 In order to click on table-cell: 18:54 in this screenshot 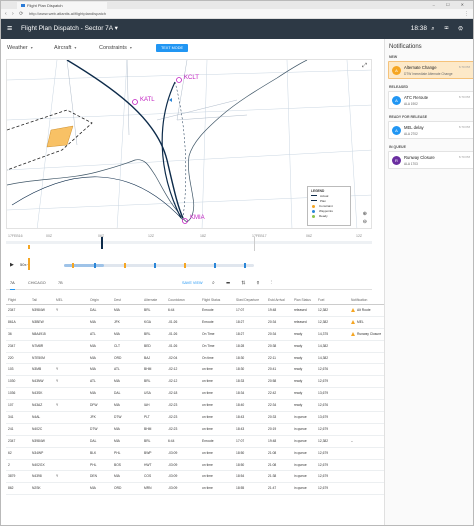, I will do `click(240, 476)`.